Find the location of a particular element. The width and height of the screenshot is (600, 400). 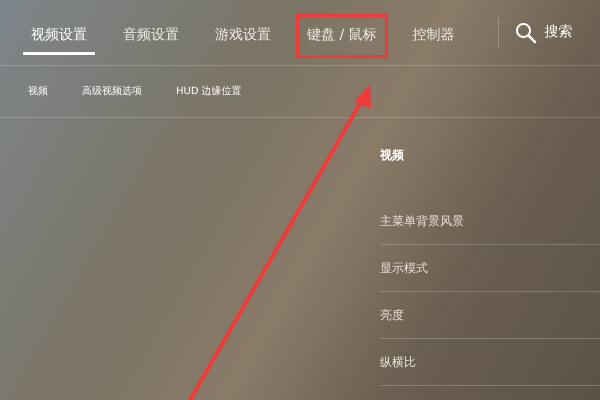

tab: 键盘 / 鼠标 is located at coordinates (342, 36).